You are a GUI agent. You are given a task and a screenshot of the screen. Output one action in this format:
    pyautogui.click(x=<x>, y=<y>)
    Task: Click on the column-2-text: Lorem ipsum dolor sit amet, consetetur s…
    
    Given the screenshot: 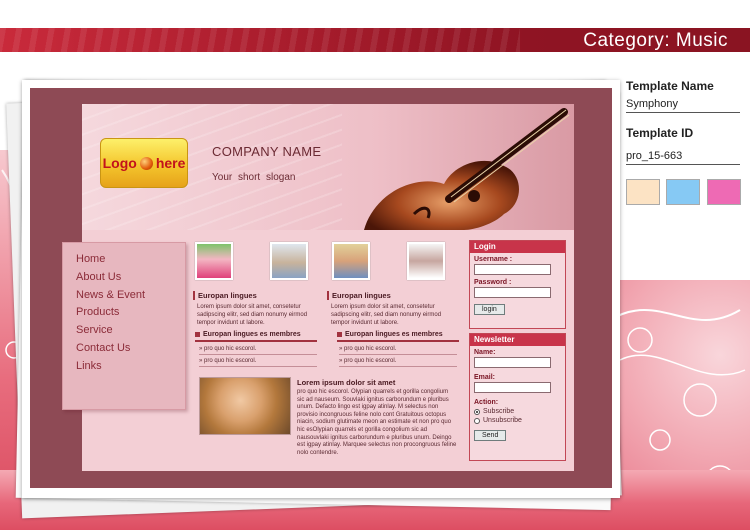 What is the action you would take?
    pyautogui.click(x=386, y=315)
    